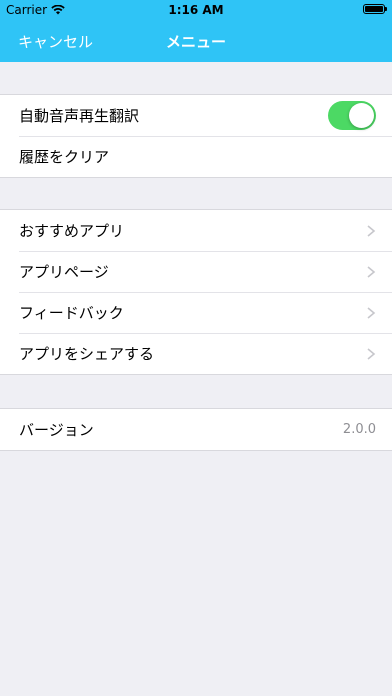  I want to click on list-item-recommended-apps: おすすめアプリ, so click(196, 230).